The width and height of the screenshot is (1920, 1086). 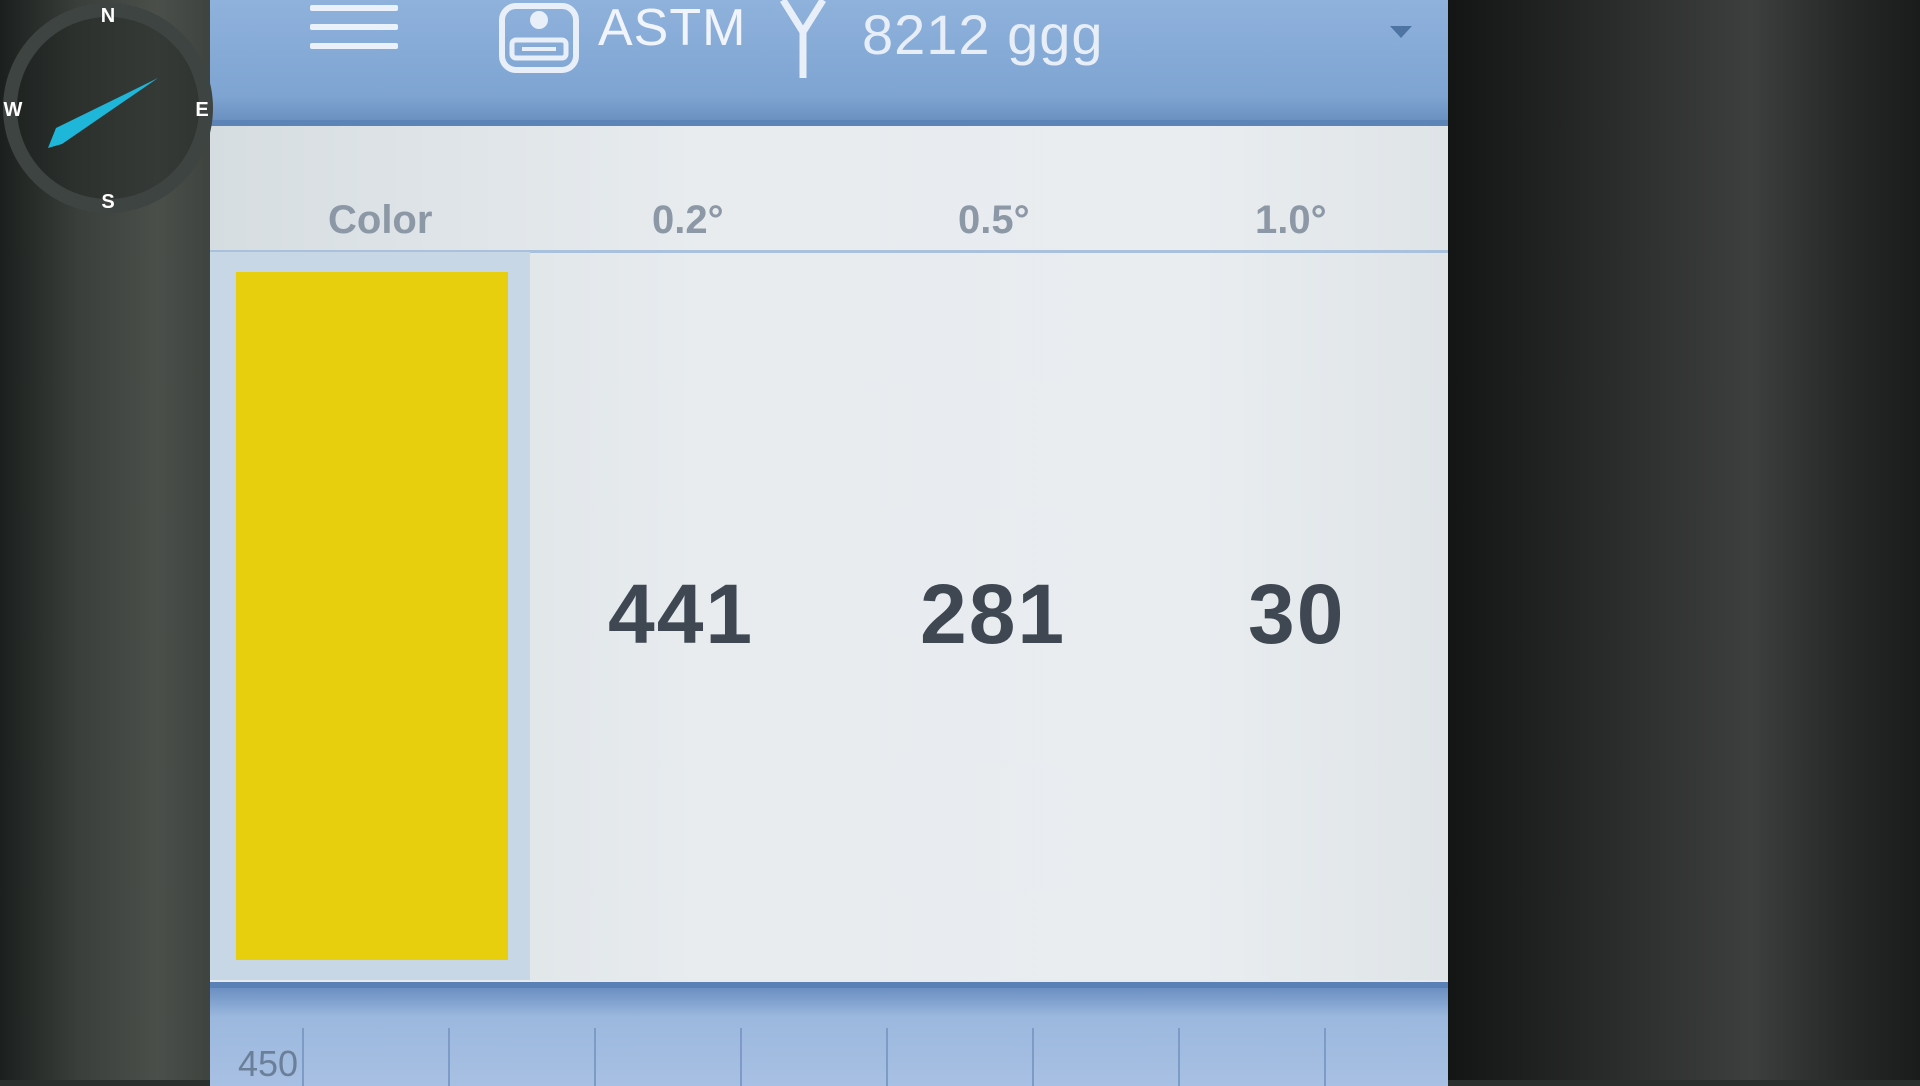 What do you see at coordinates (13, 110) in the screenshot?
I see `compass-west-label: W` at bounding box center [13, 110].